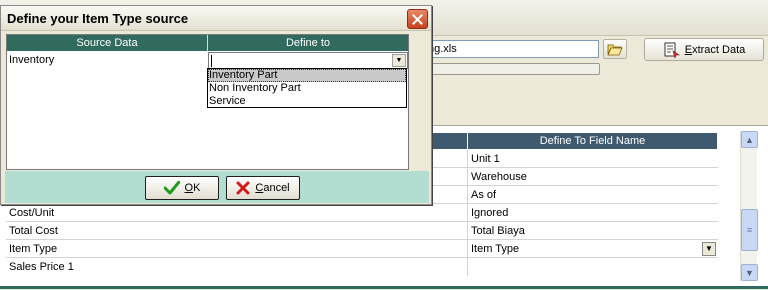 This screenshot has width=768, height=290. I want to click on bottom-divider, so click(384, 287).